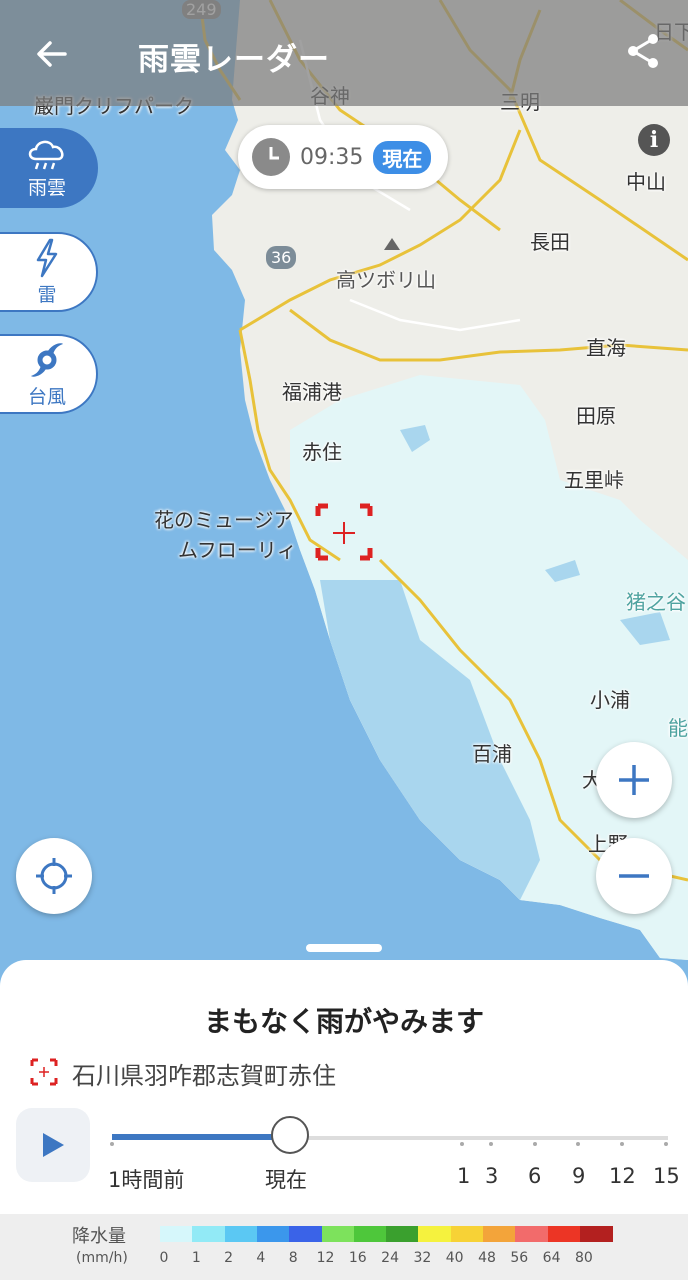 This screenshot has height=1280, width=688. I want to click on map-label-koura: 小浦, so click(610, 700).